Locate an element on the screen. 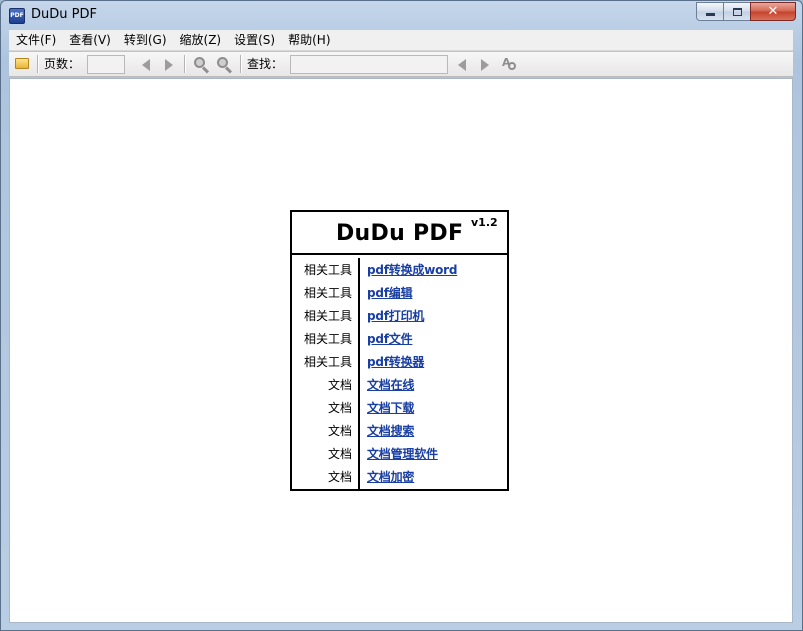 The height and width of the screenshot is (631, 803). find-label: 查找： is located at coordinates (265, 64).